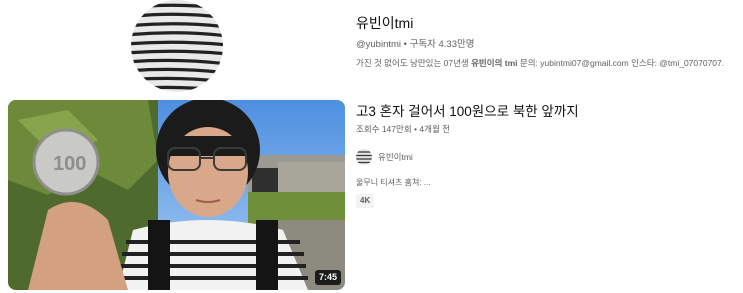 This screenshot has height=293, width=743. I want to click on video-channel-name: 유빈이tmi, so click(395, 157).